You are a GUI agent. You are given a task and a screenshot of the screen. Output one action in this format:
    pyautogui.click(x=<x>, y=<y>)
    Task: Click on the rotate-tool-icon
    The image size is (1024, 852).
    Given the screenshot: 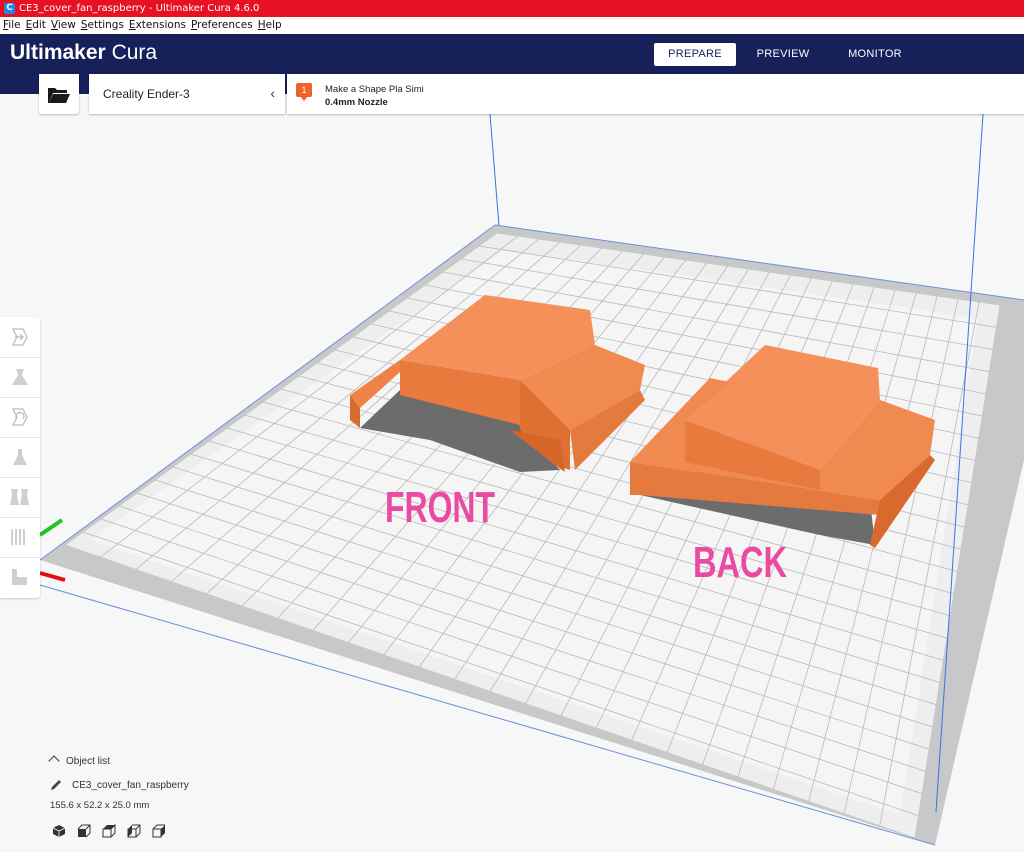 What is the action you would take?
    pyautogui.click(x=20, y=417)
    